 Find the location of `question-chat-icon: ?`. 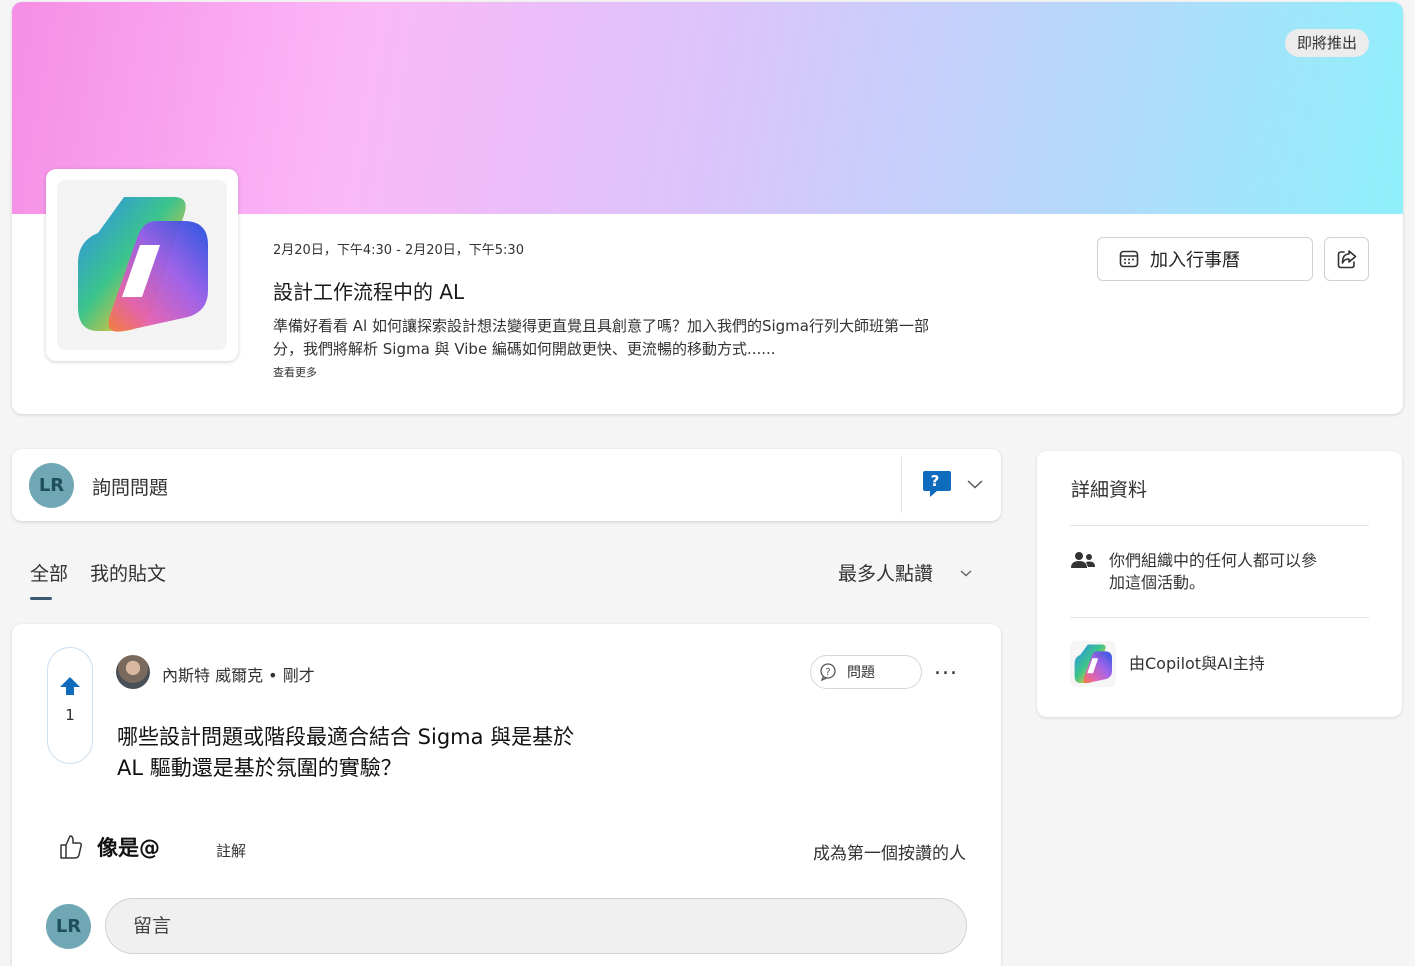

question-chat-icon: ? is located at coordinates (937, 484).